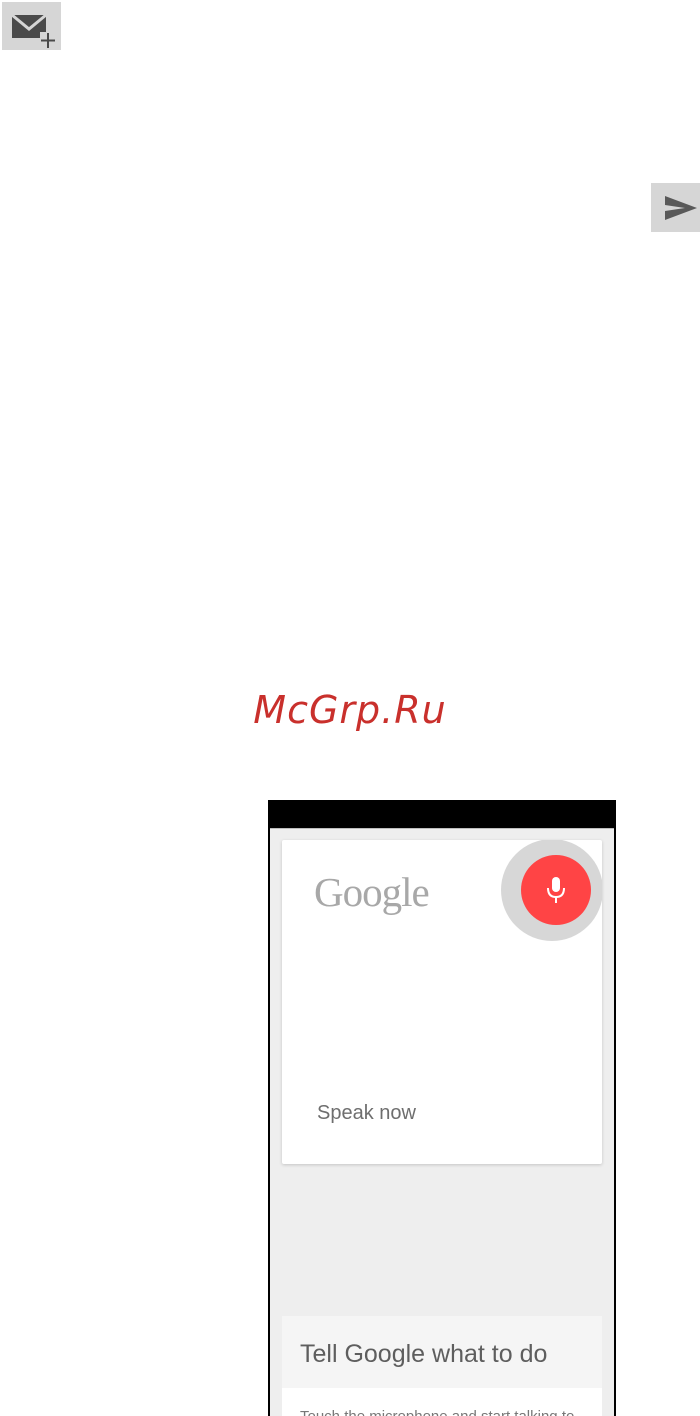 This screenshot has height=1416, width=700. Describe the element at coordinates (675, 207) in the screenshot. I see `send-icon` at that location.